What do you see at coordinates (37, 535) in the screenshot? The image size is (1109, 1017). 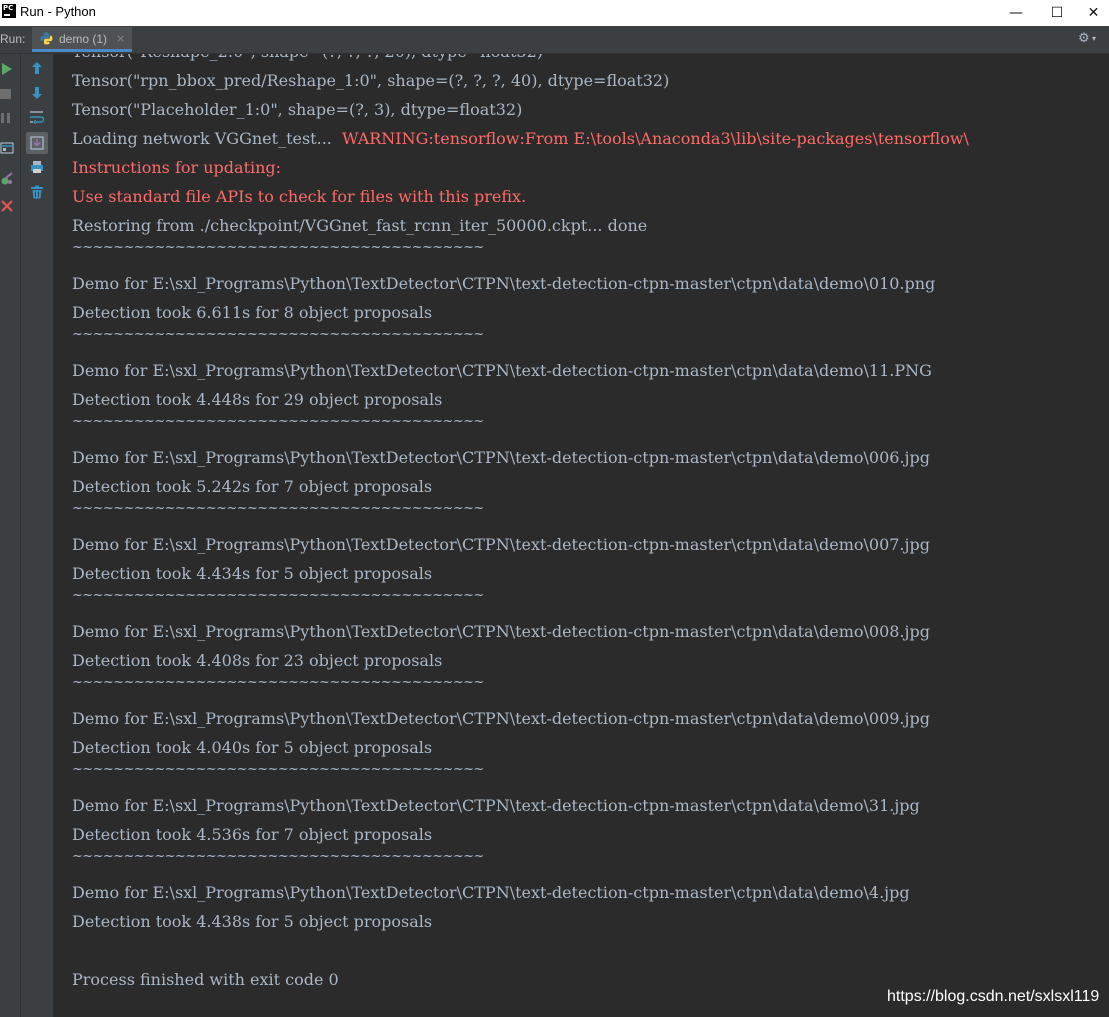 I see `run-toolbar-secondary` at bounding box center [37, 535].